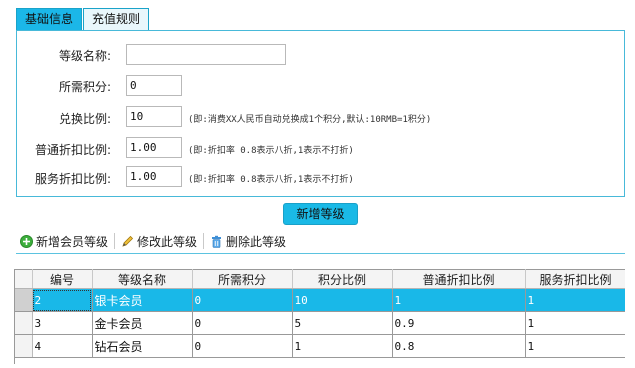 Image resolution: width=635 pixels, height=368 pixels. Describe the element at coordinates (242, 279) in the screenshot. I see `column-header-required-points: 所需积分` at that location.